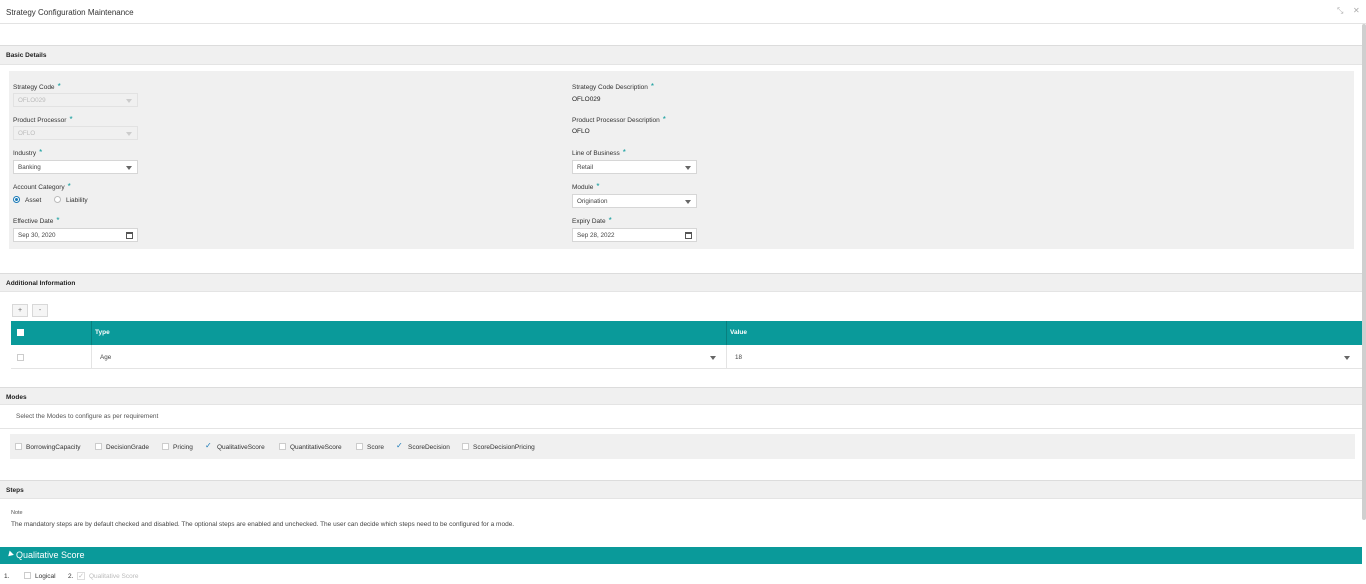  Describe the element at coordinates (681, 489) in the screenshot. I see `section-steps: Steps` at that location.